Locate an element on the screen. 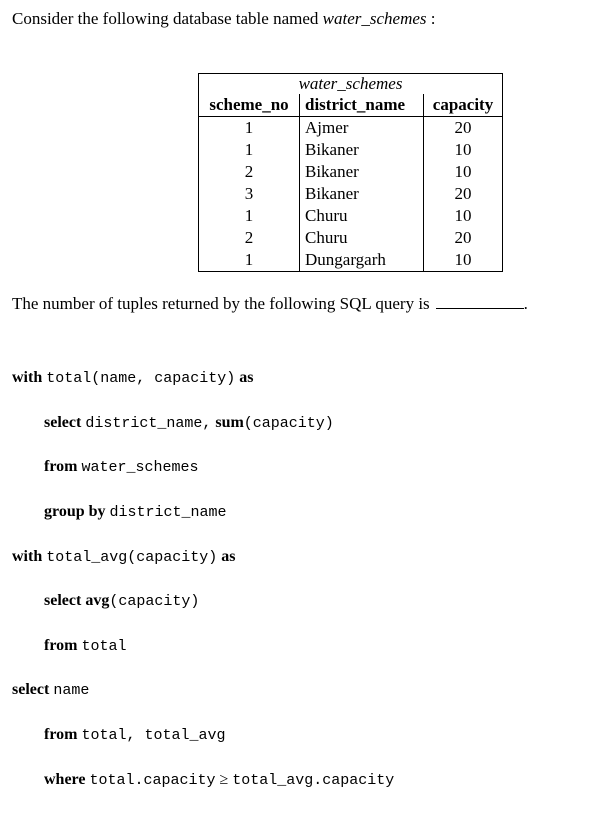 The height and width of the screenshot is (813, 599). sql-code: total, total_avg is located at coordinates (153, 736).